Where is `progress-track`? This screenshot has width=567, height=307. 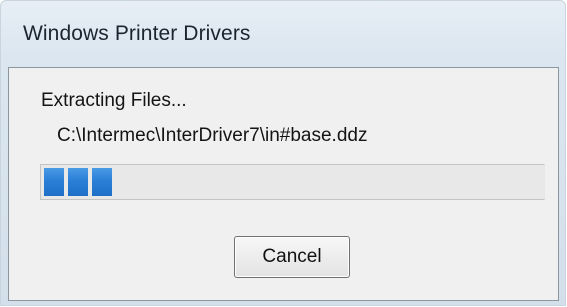
progress-track is located at coordinates (292, 182).